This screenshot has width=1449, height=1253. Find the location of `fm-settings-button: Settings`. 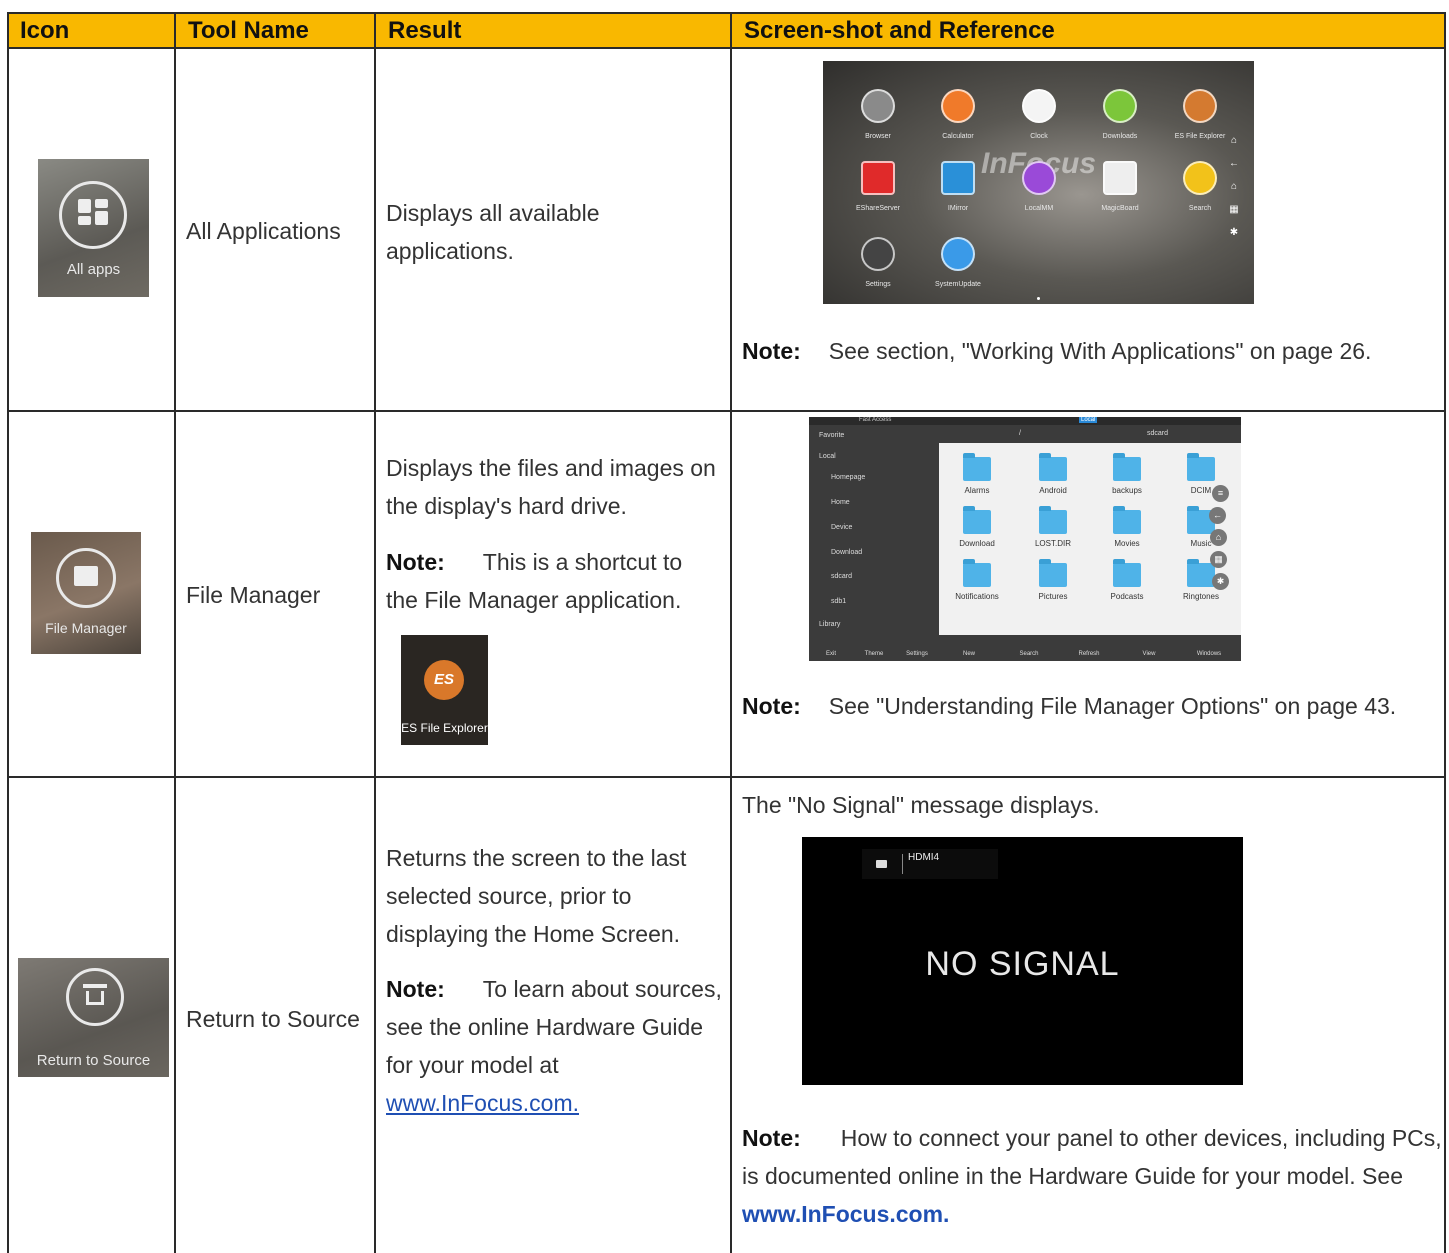

fm-settings-button: Settings is located at coordinates (917, 654).